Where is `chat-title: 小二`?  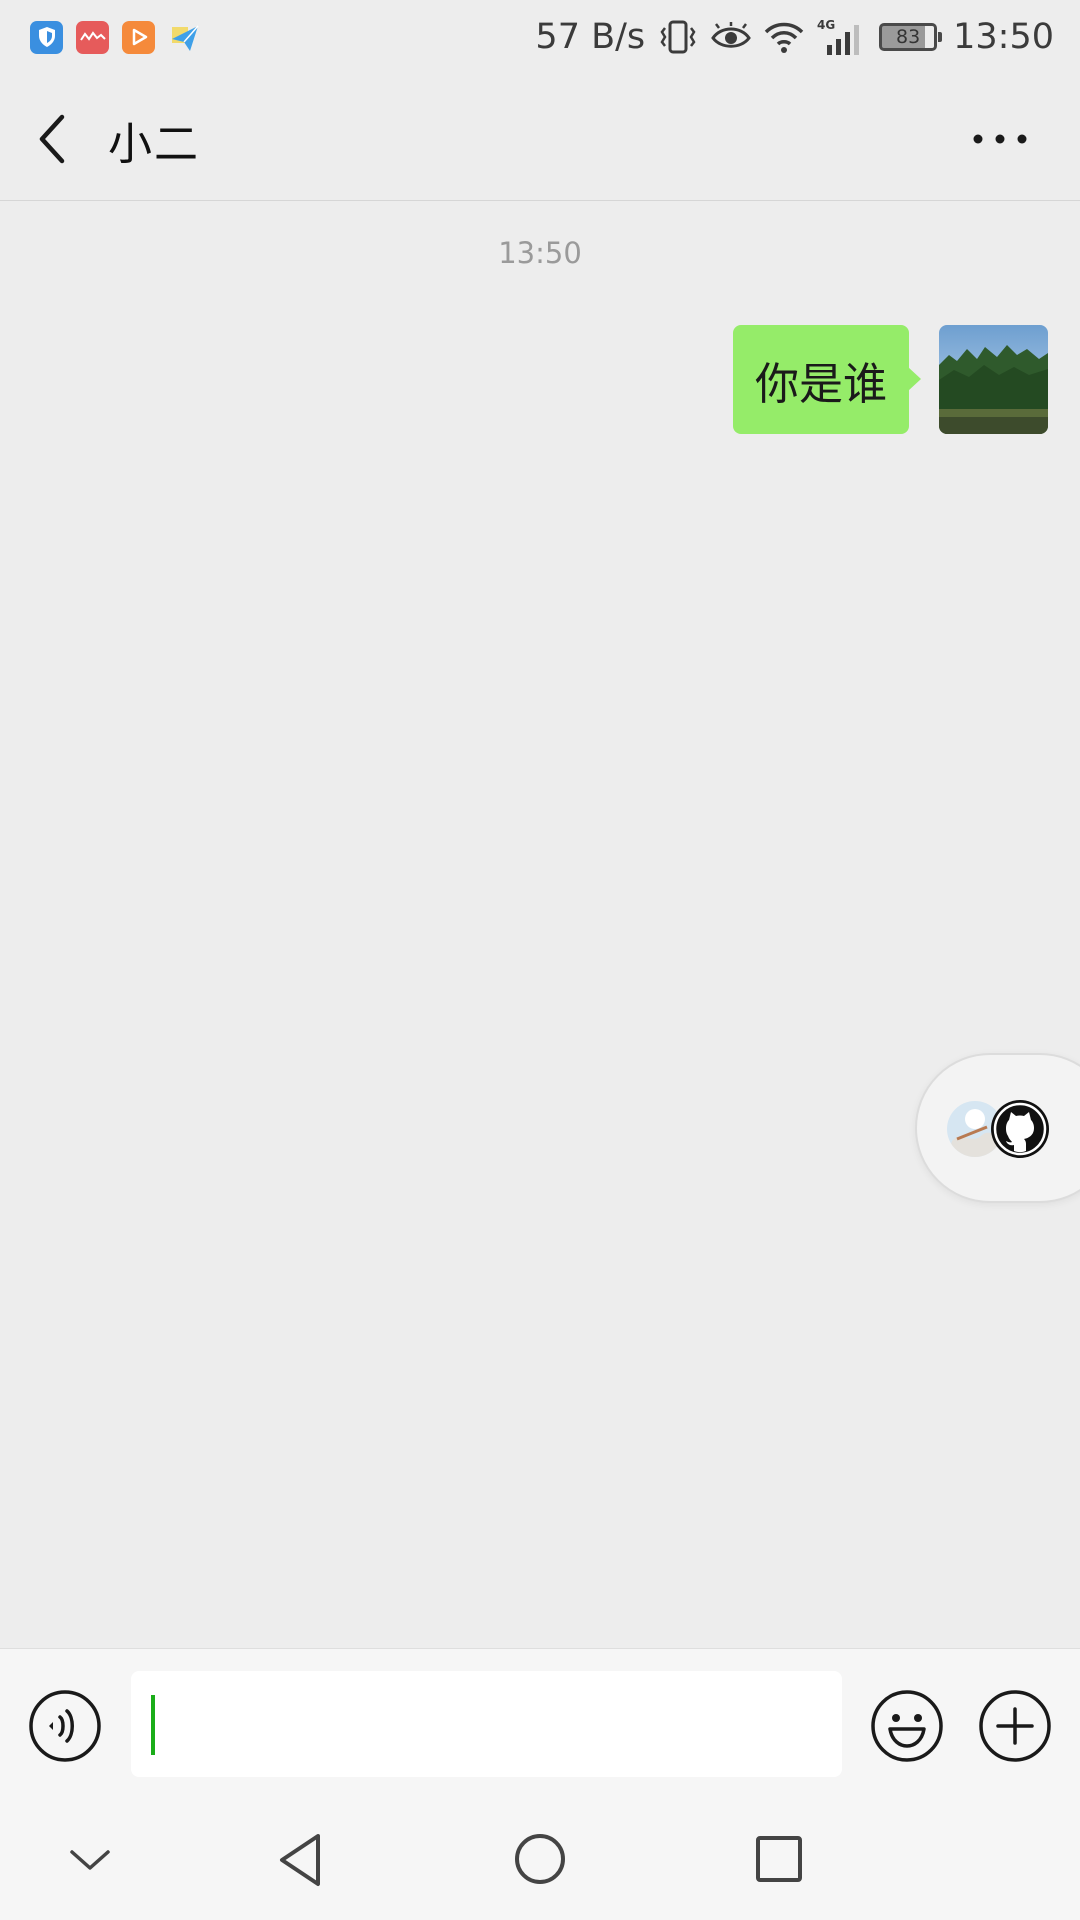
chat-title: 小二 is located at coordinates (154, 144).